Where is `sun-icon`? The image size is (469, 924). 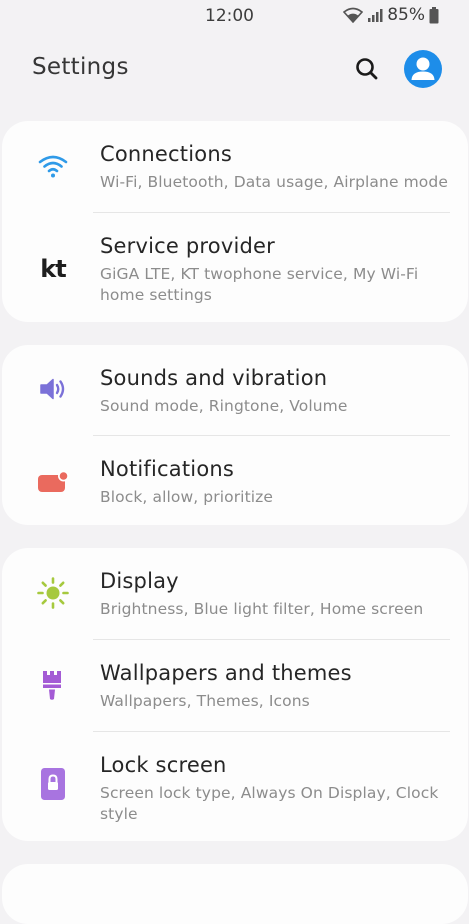 sun-icon is located at coordinates (53, 593).